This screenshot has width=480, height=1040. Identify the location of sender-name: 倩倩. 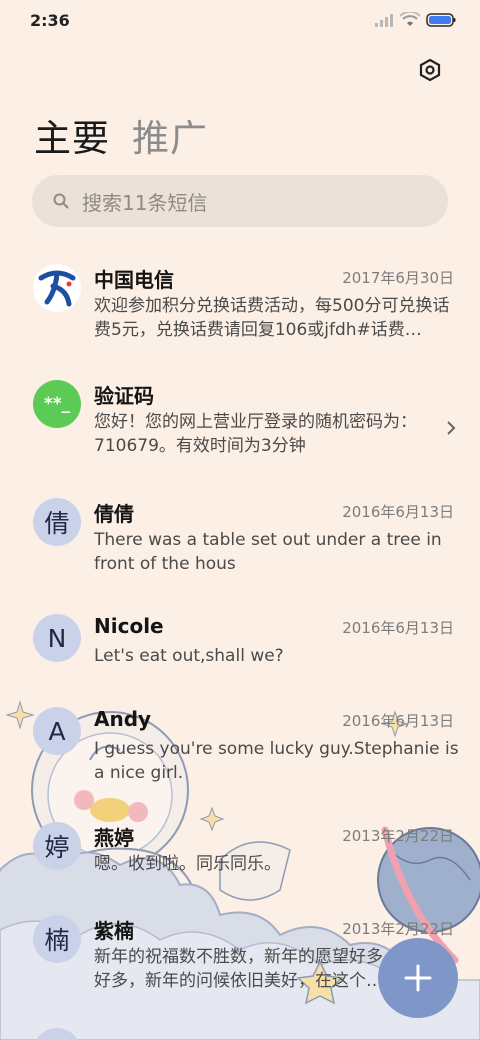
(114, 514).